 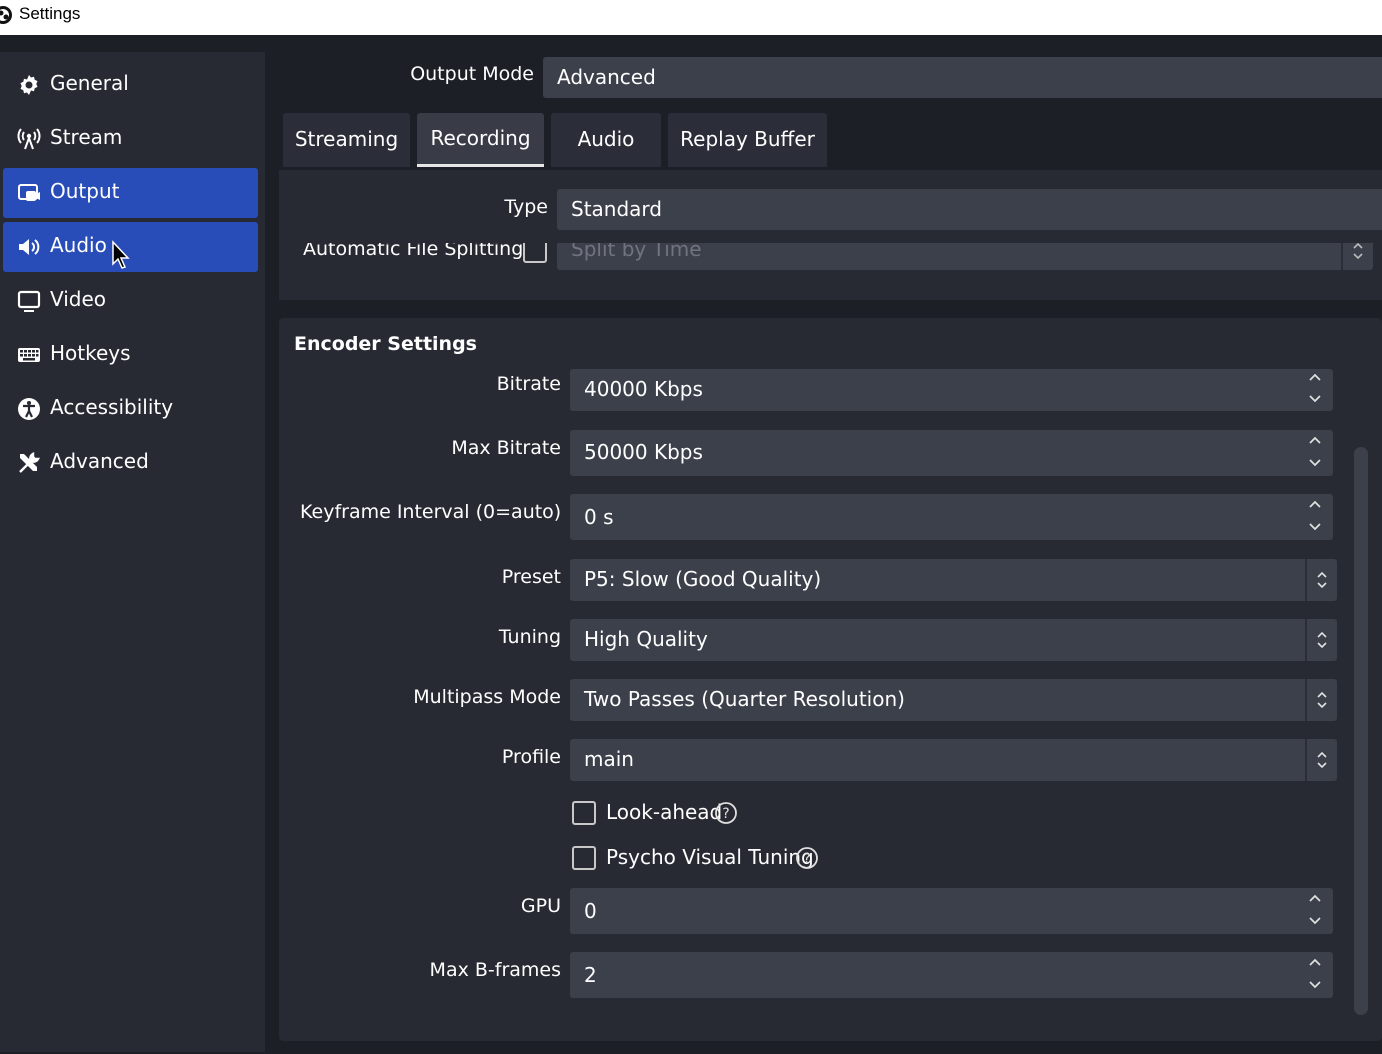 I want to click on bitrate-label: Bitrate, so click(x=528, y=384).